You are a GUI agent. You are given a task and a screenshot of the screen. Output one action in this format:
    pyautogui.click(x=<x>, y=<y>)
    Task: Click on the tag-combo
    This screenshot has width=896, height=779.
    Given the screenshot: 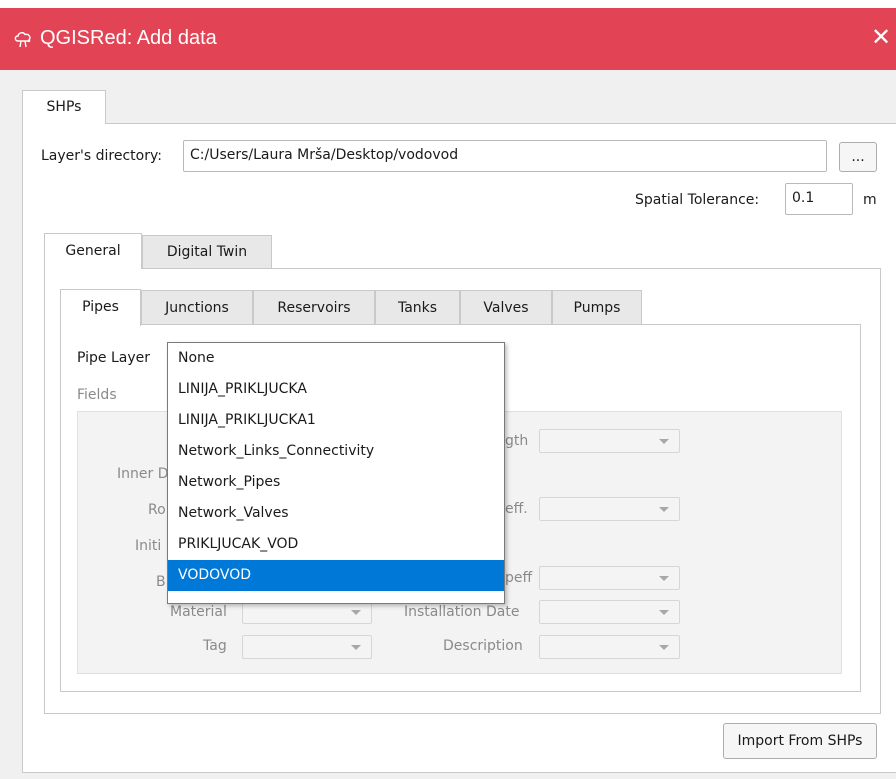 What is the action you would take?
    pyautogui.click(x=307, y=647)
    